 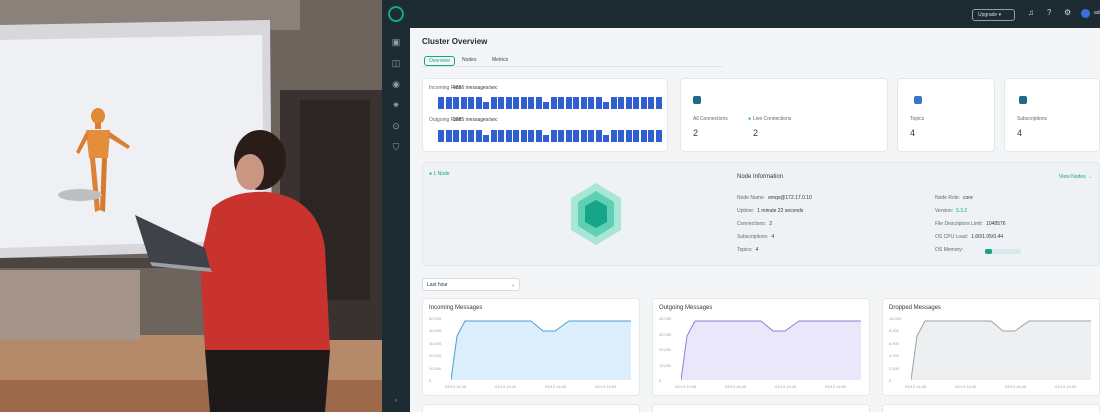 What do you see at coordinates (696, 133) in the screenshot?
I see `all-connections-value: 2` at bounding box center [696, 133].